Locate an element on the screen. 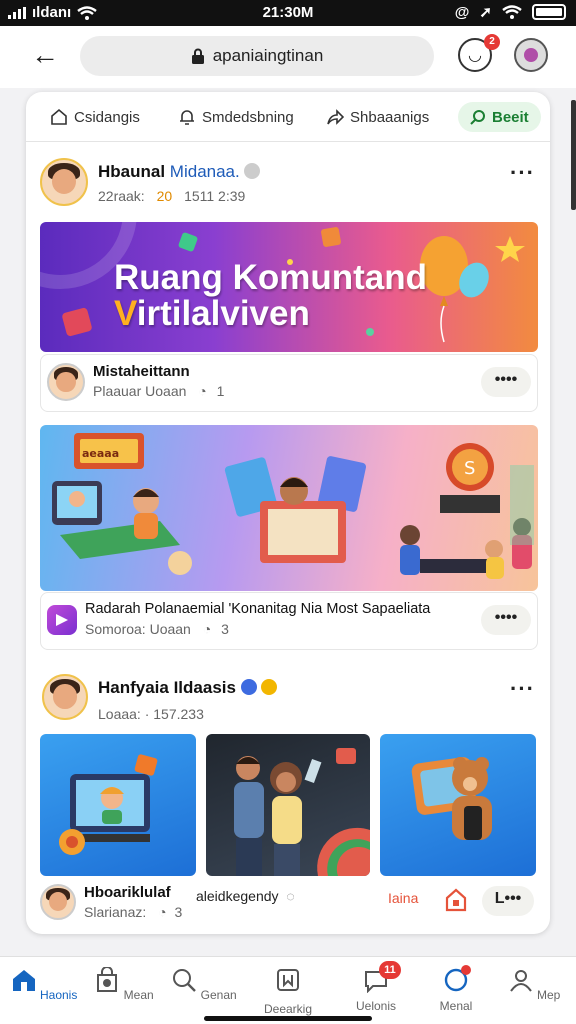 The width and height of the screenshot is (576, 1024). author-highlight: Midanaa. is located at coordinates (204, 171).